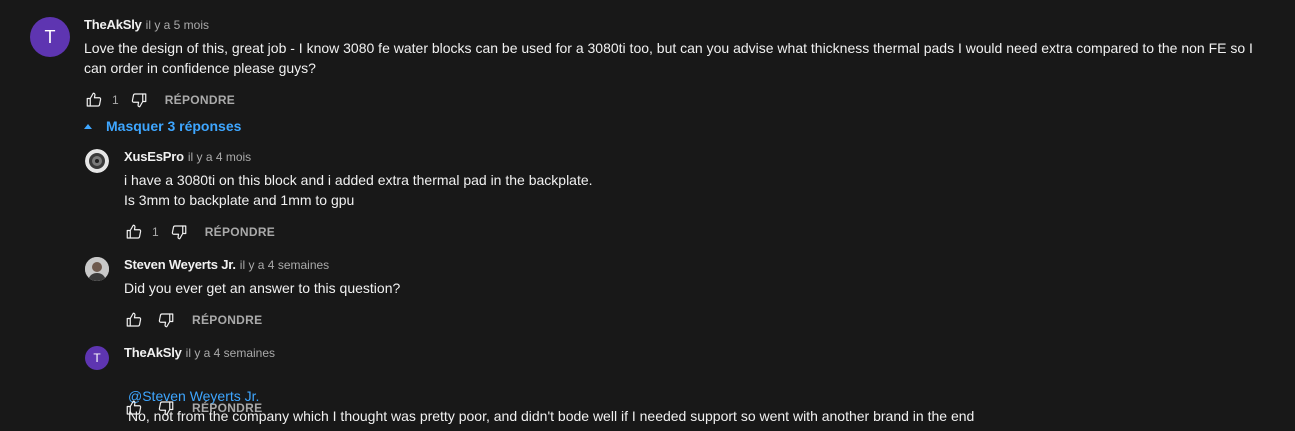 Image resolution: width=1295 pixels, height=431 pixels. Describe the element at coordinates (154, 156) in the screenshot. I see `author-name: XusEsPro` at that location.